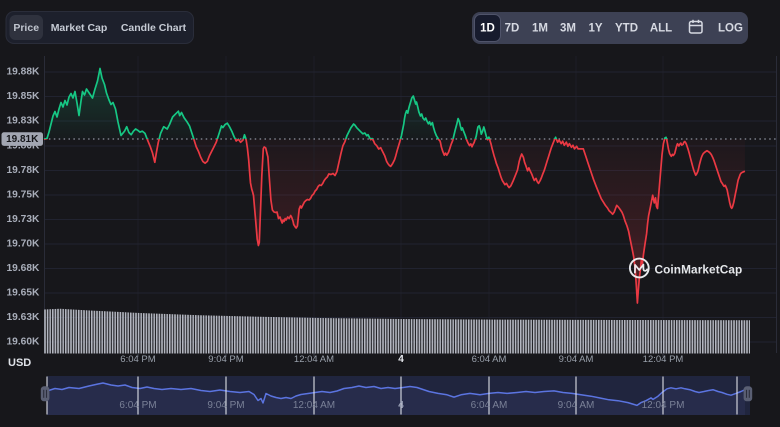  I want to click on svg-text: Price, so click(26, 28).